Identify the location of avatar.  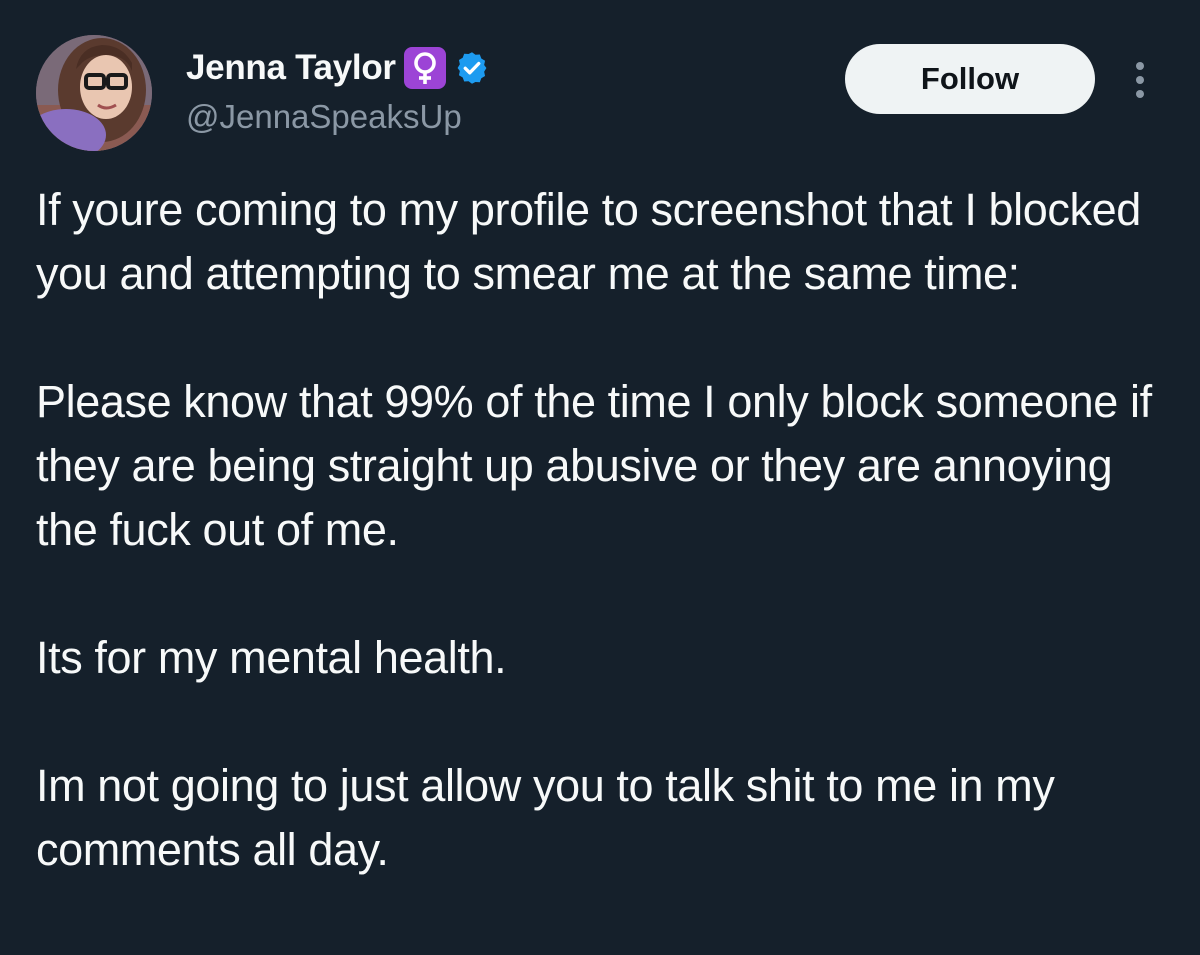
(94, 93).